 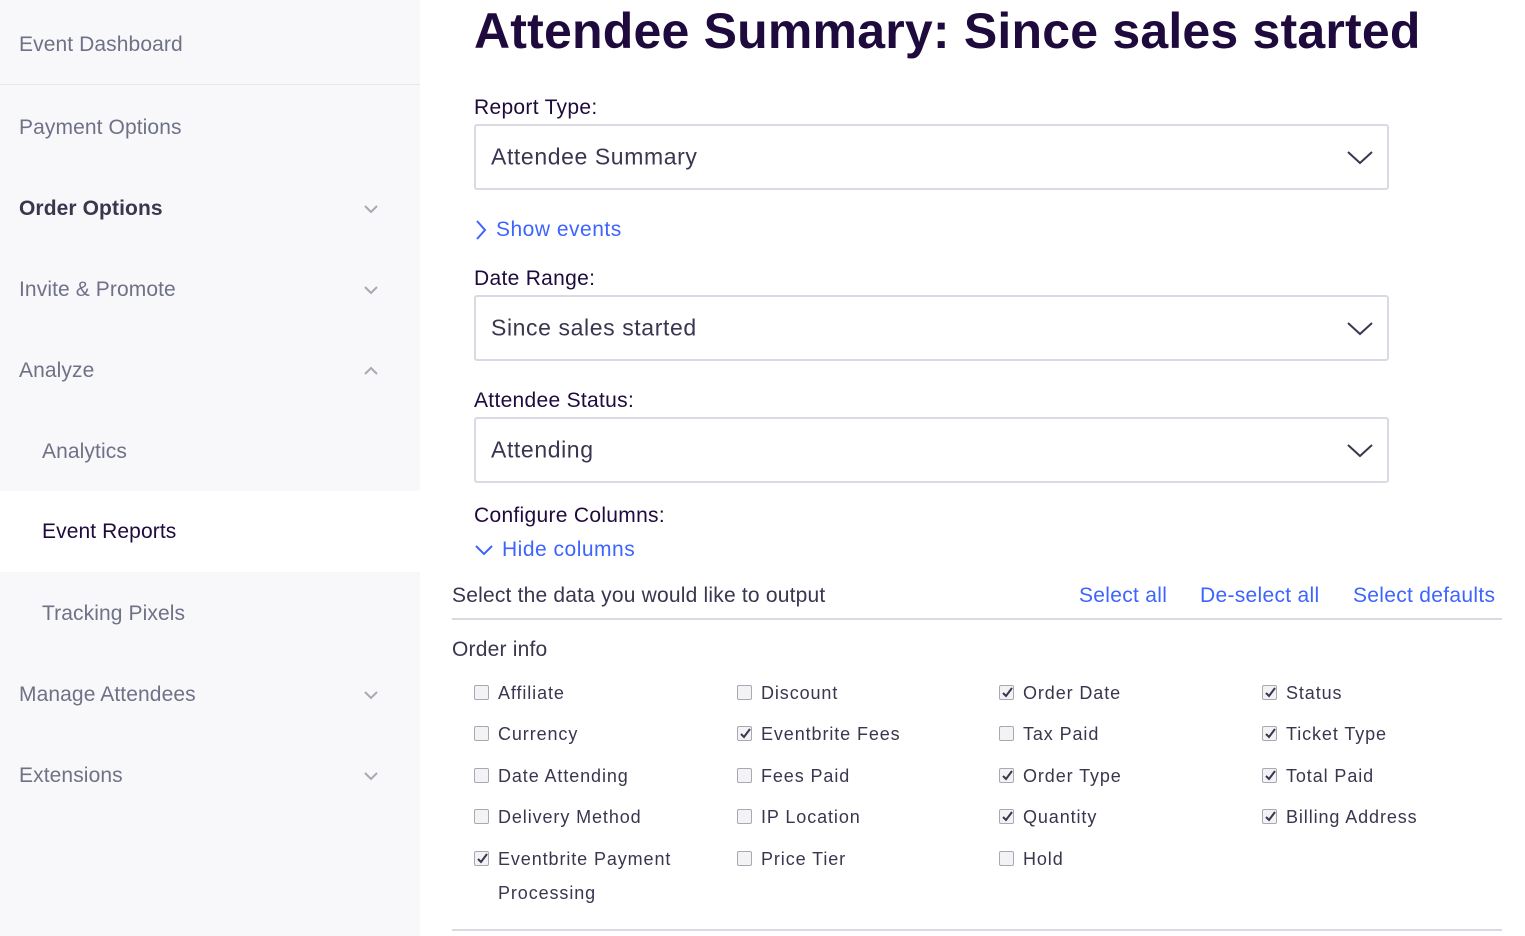 I want to click on checkbox-label: Quantity, so click(x=1060, y=817).